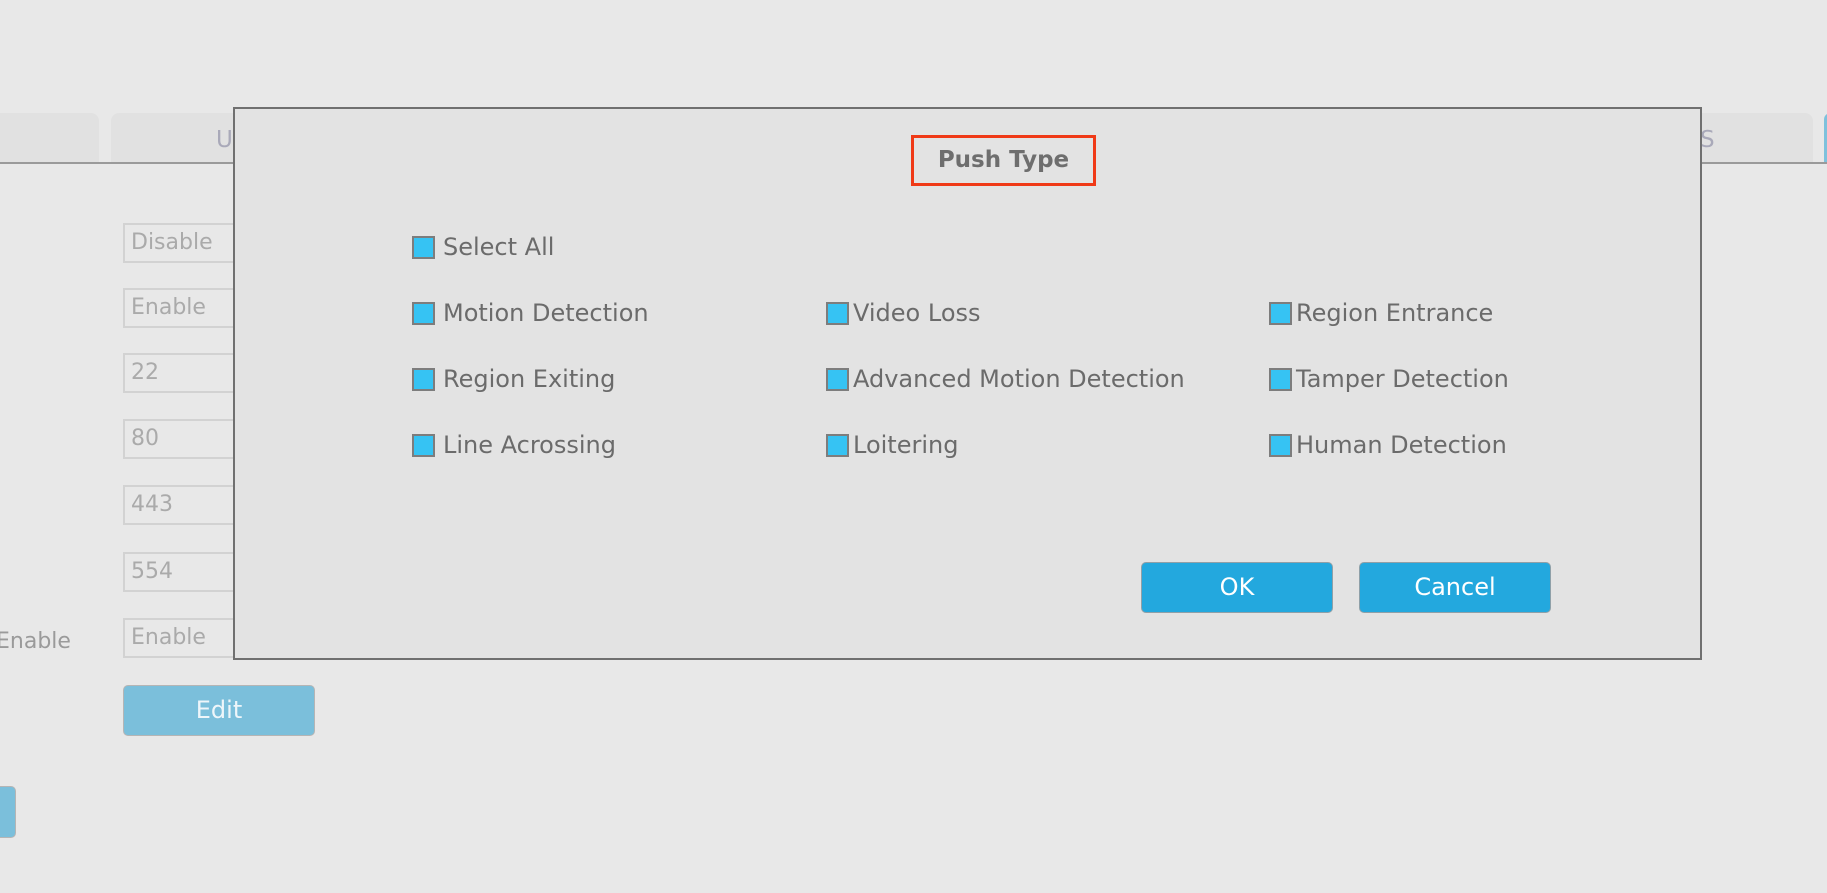 Image resolution: width=1827 pixels, height=893 pixels. I want to click on checkbox-label: Advanced Motion Detection, so click(1019, 379).